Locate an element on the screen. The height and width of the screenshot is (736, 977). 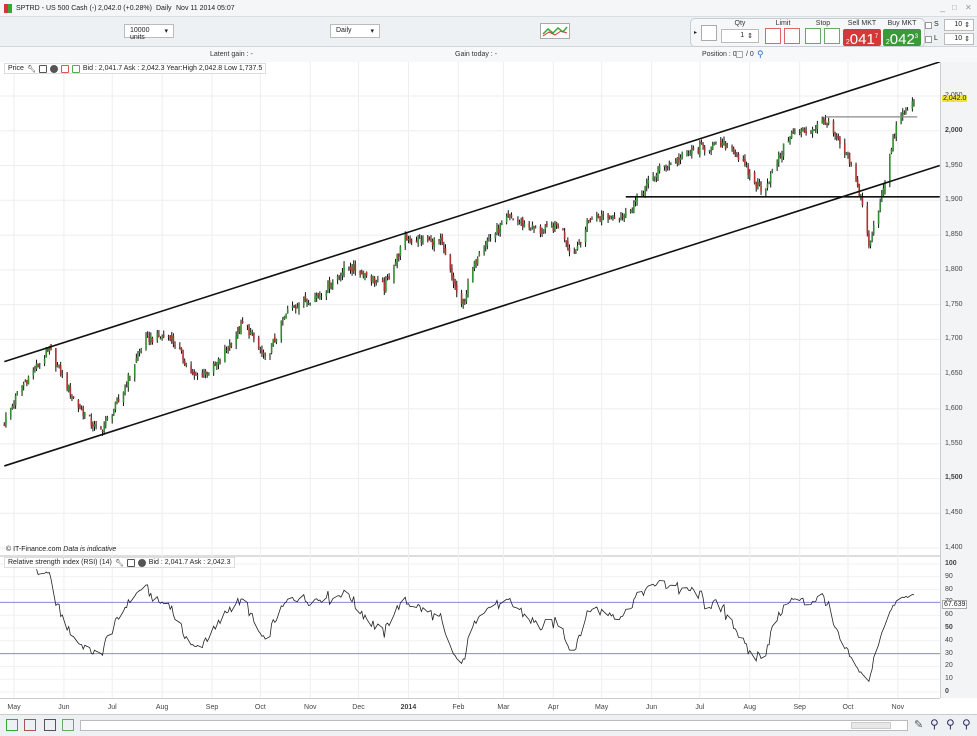
zoom-out-icon: ⚲ is located at coordinates (950, 724).